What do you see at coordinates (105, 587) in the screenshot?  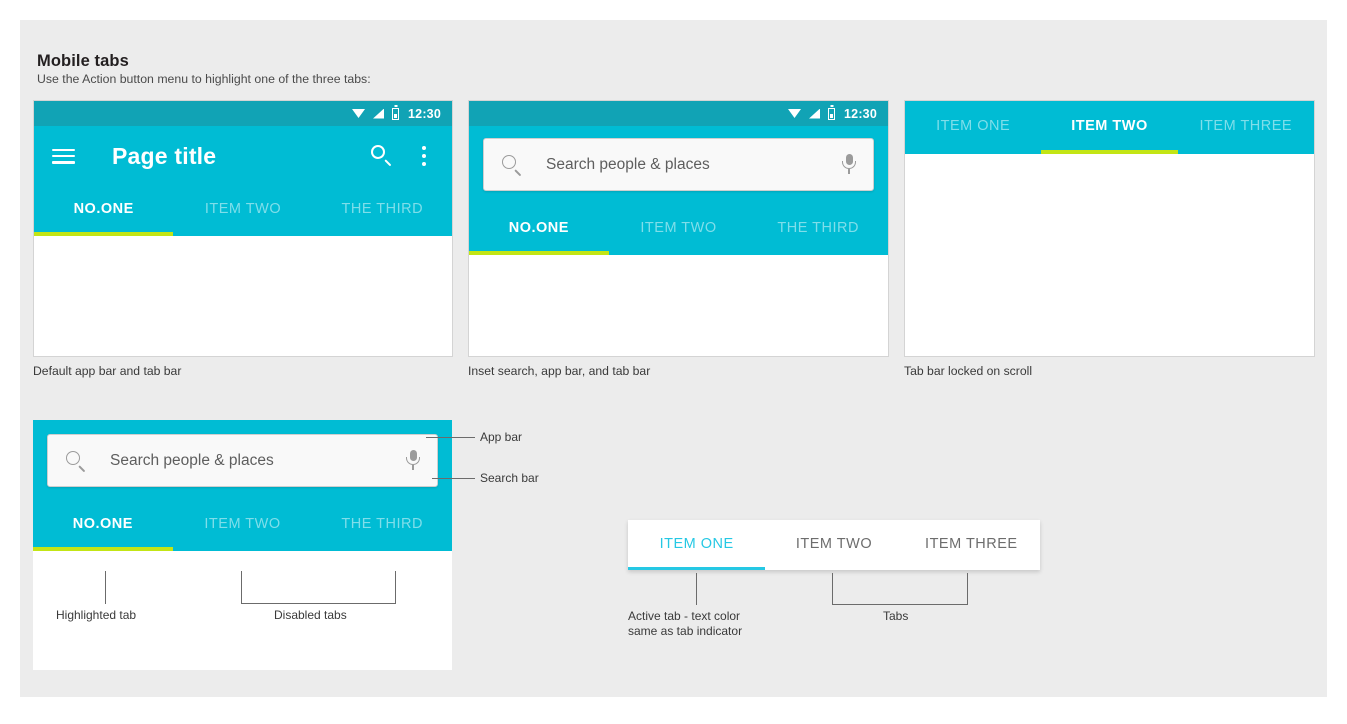 I see `leader-line-highlighted-tab` at bounding box center [105, 587].